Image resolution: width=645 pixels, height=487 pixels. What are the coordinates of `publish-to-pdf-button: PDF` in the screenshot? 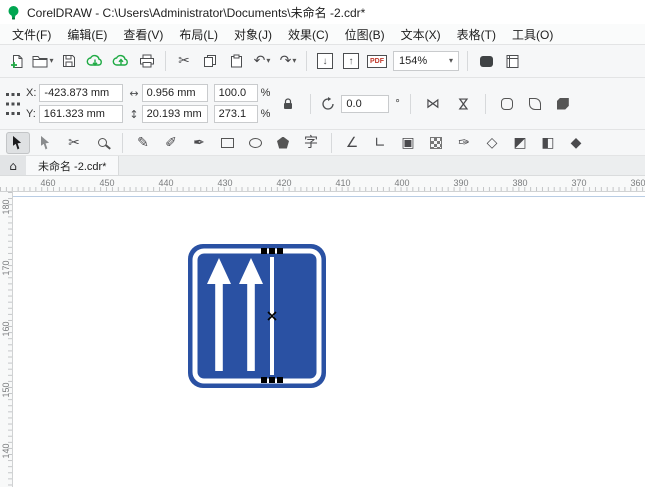 It's located at (377, 61).